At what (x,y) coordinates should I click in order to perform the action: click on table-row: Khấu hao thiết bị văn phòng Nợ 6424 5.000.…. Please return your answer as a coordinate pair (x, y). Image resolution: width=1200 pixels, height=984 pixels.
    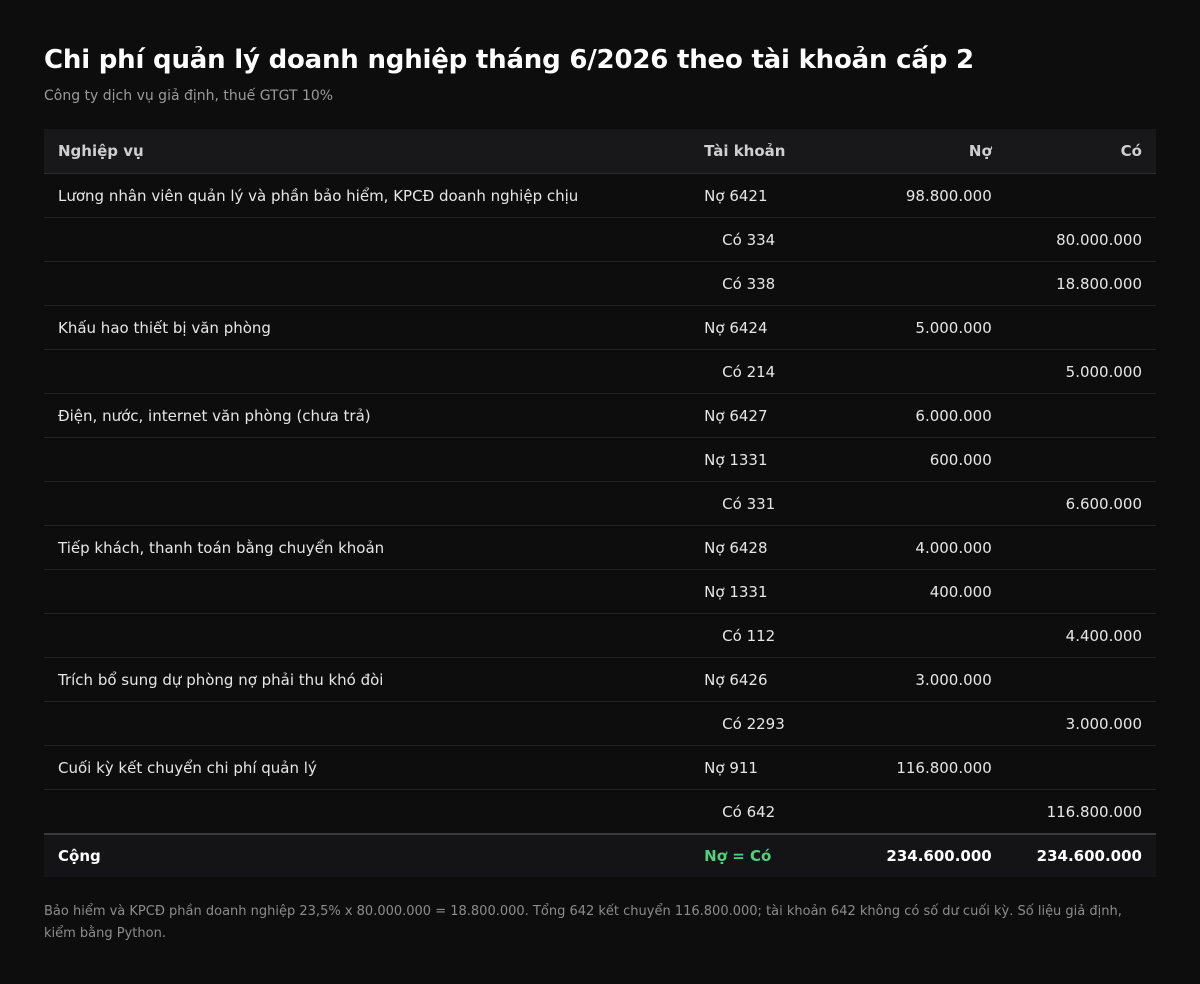
    Looking at the image, I should click on (600, 327).